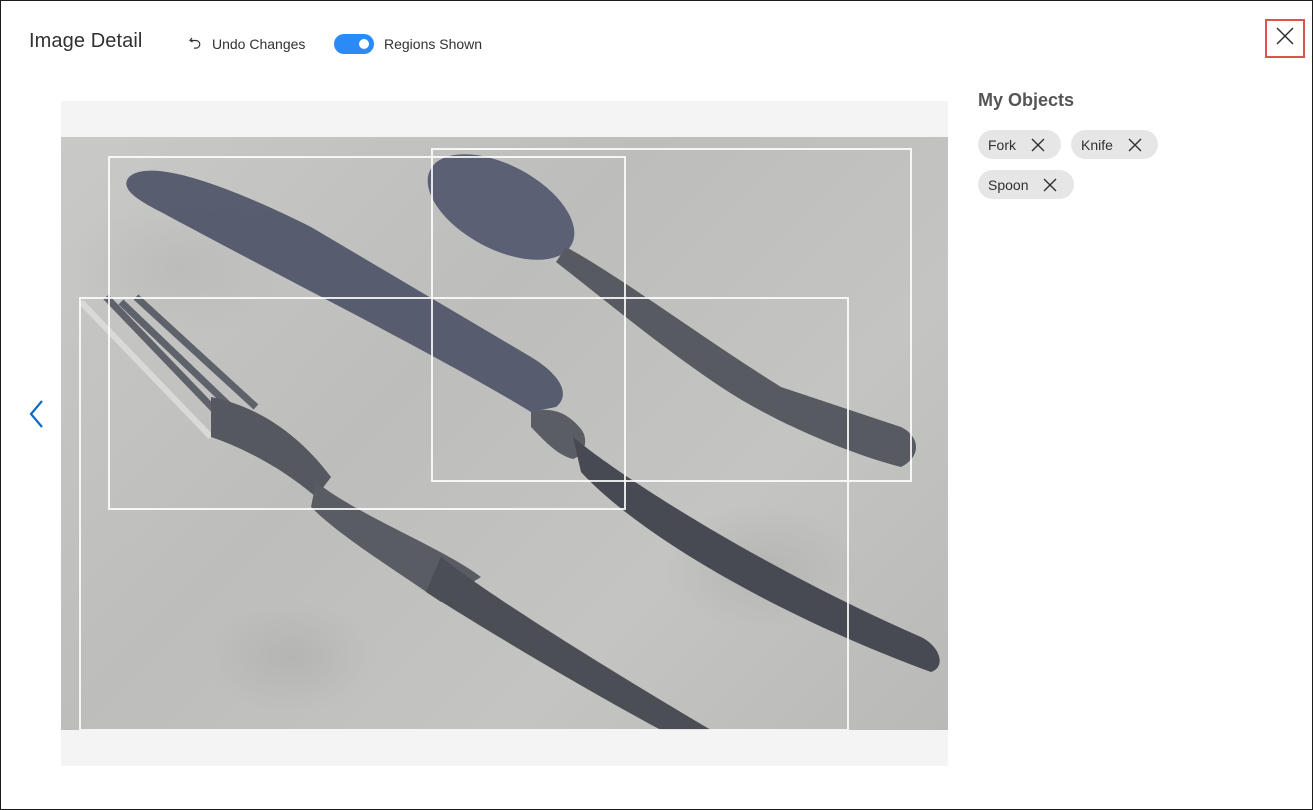 The image size is (1313, 810). I want to click on tag-knife: Knife, so click(1114, 144).